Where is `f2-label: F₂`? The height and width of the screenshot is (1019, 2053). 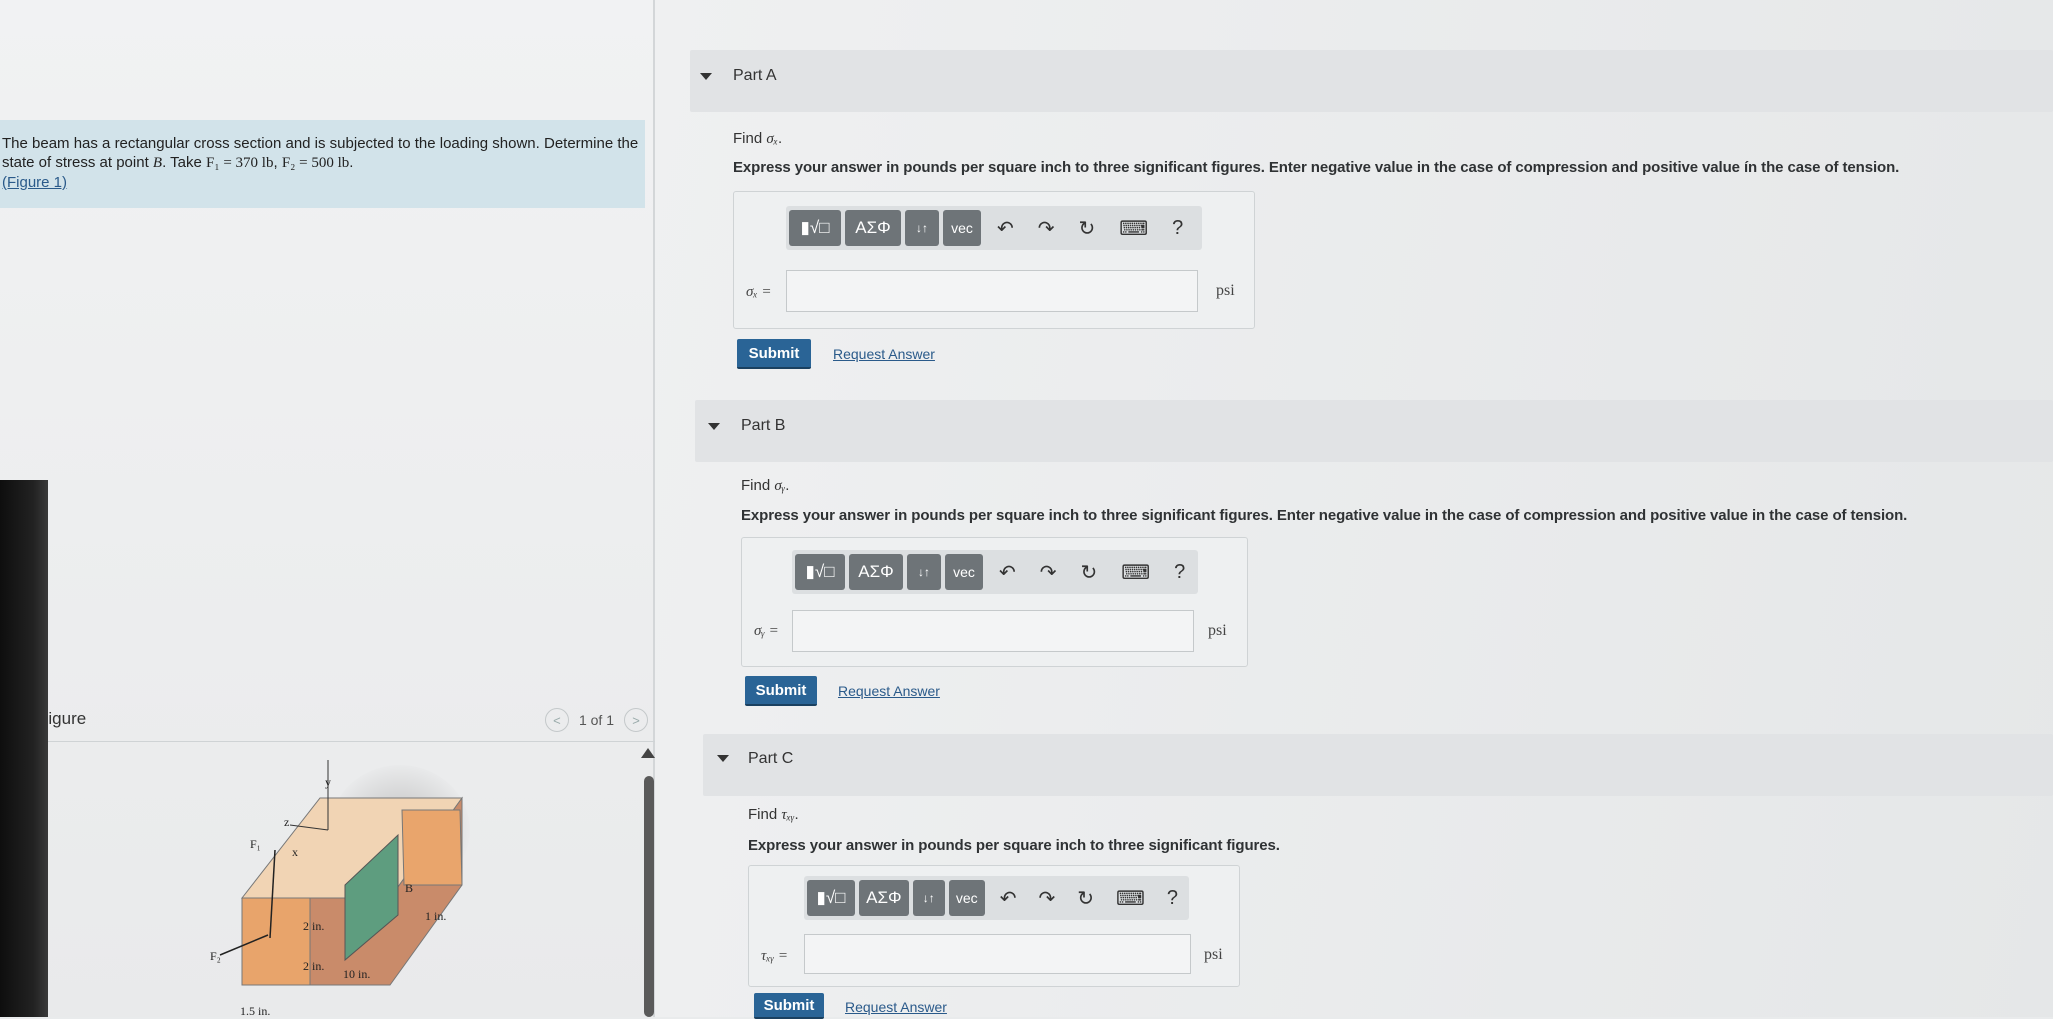 f2-label: F₂ is located at coordinates (215, 956).